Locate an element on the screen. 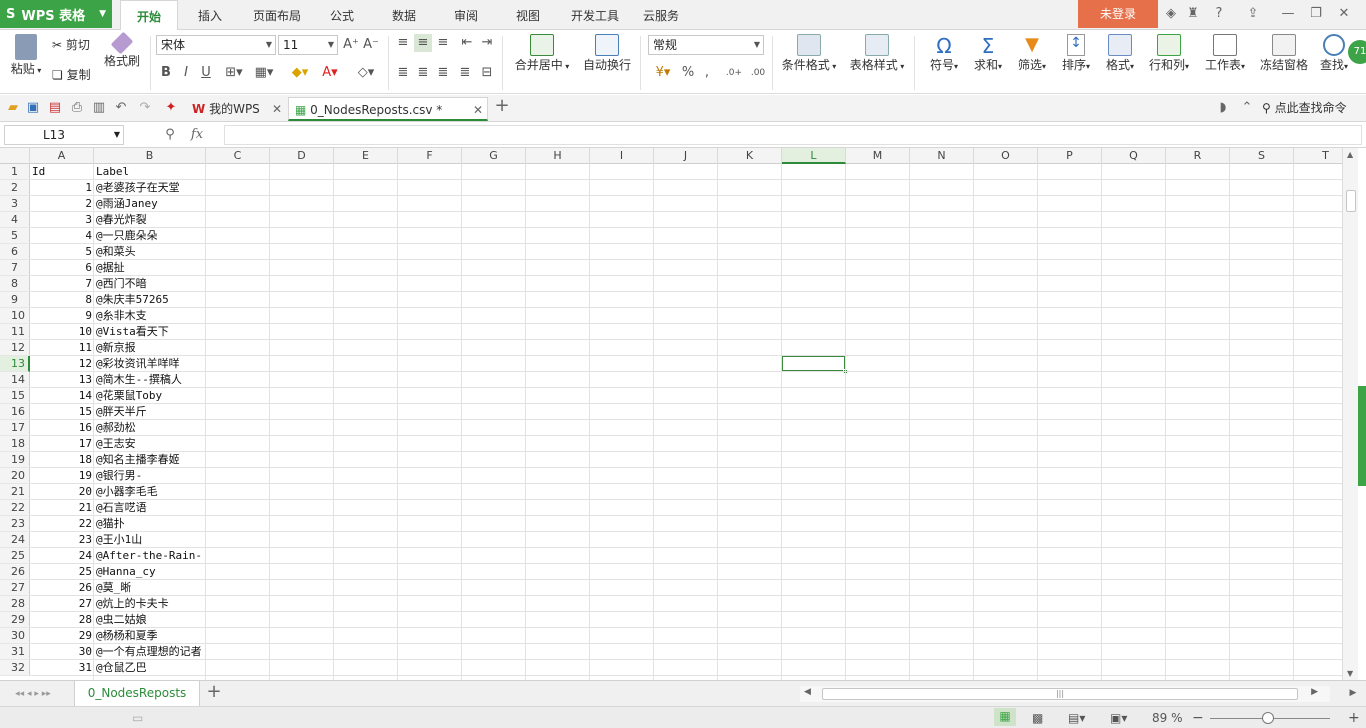  cell-label: @春光炸裂 is located at coordinates (180, 220).